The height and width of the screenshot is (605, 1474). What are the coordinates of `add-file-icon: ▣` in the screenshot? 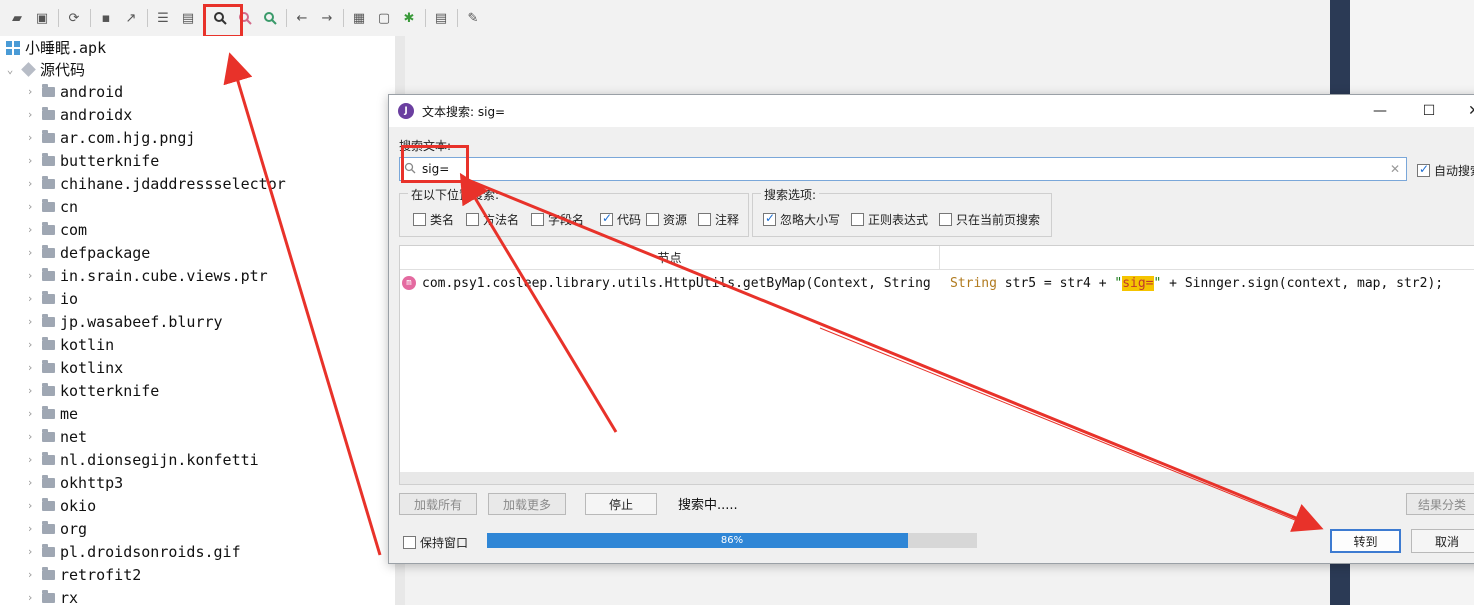 It's located at (42, 18).